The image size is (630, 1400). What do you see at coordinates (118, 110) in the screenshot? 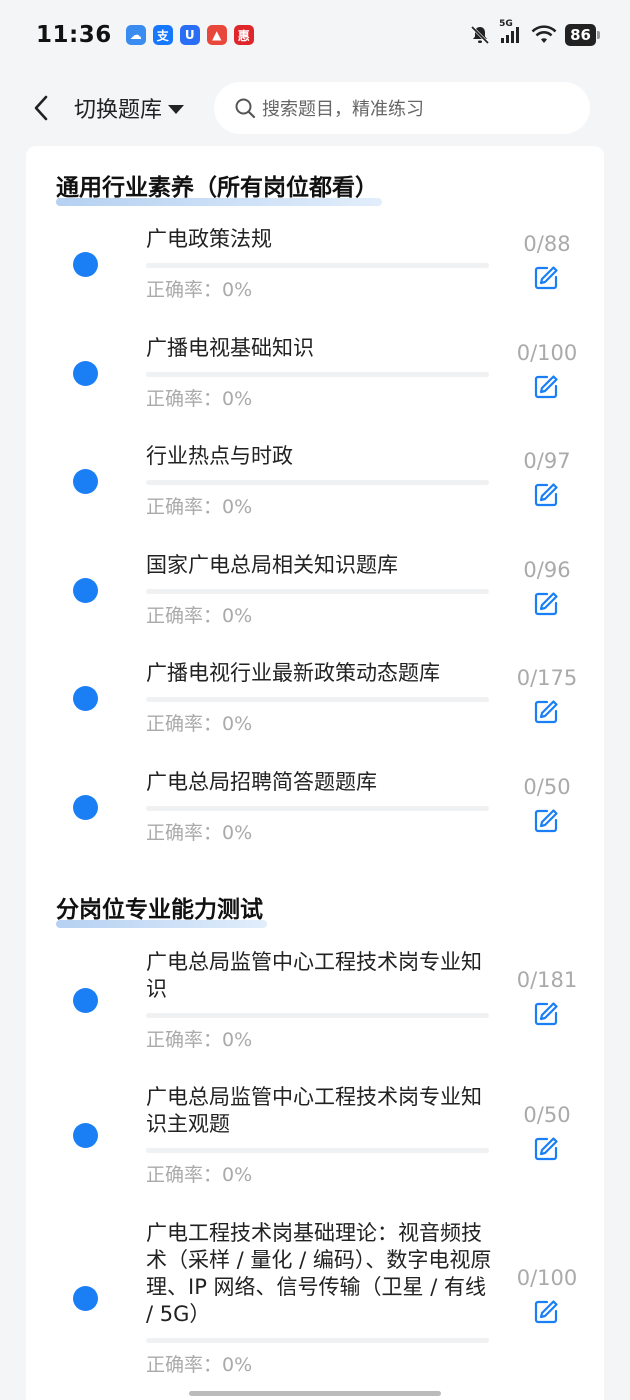
I see `switch-bank-label: 切换题库` at bounding box center [118, 110].